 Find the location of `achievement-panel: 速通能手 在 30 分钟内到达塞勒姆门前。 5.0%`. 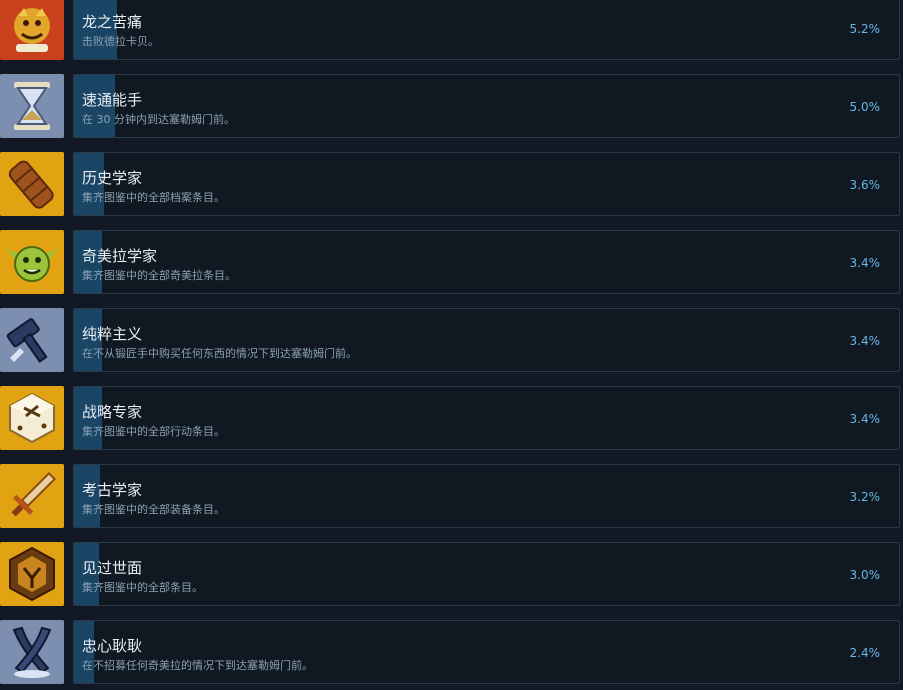

achievement-panel: 速通能手 在 30 分钟内到达塞勒姆门前。 5.0% is located at coordinates (486, 106).